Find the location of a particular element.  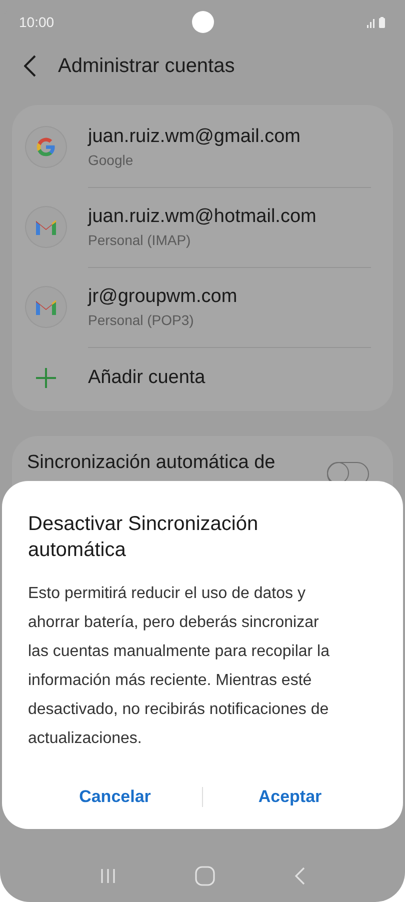

account-type: Google is located at coordinates (111, 160).